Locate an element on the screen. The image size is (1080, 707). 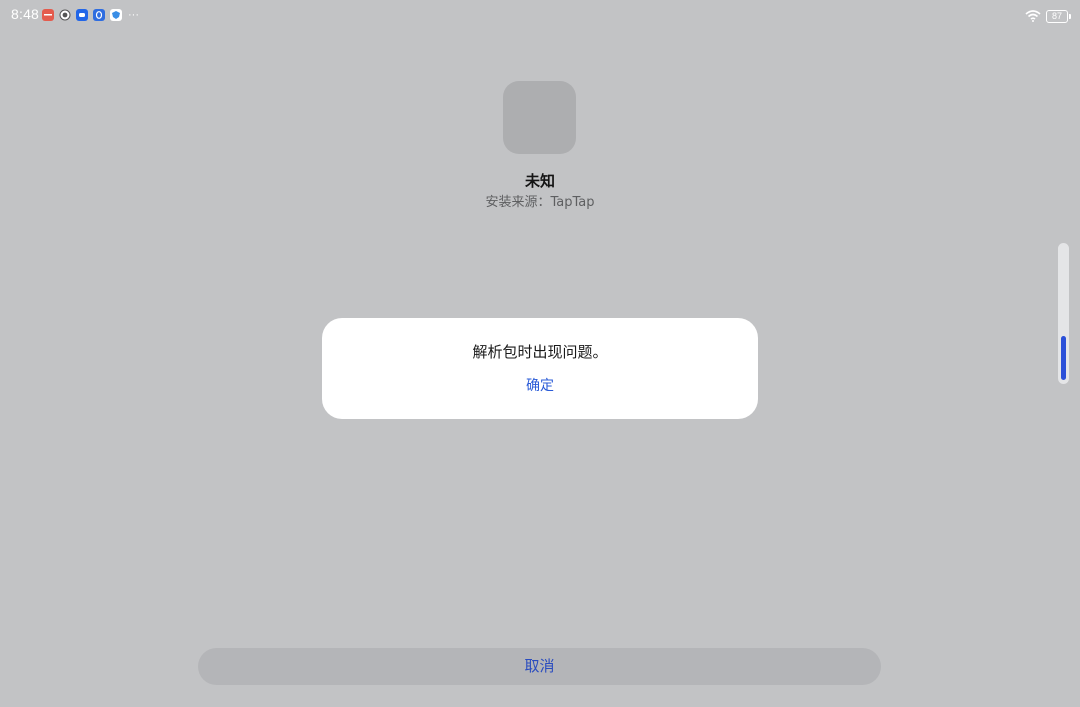
blue-chat-icon is located at coordinates (82, 15).